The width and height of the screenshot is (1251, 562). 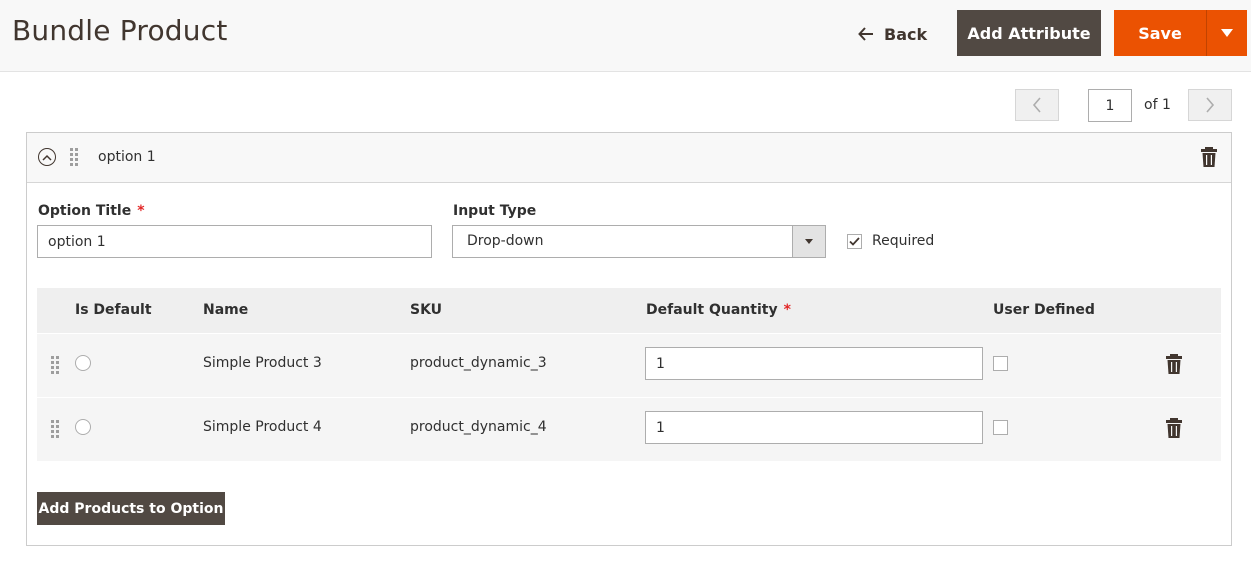 What do you see at coordinates (234, 241) in the screenshot?
I see `option-title-input` at bounding box center [234, 241].